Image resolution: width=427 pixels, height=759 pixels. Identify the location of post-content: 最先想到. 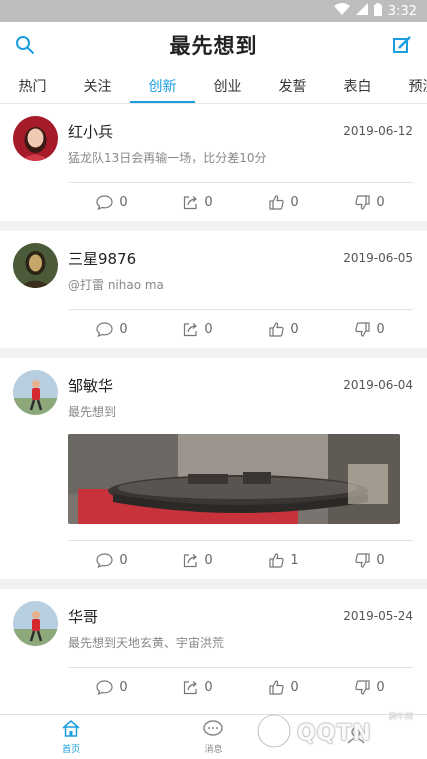
(92, 412).